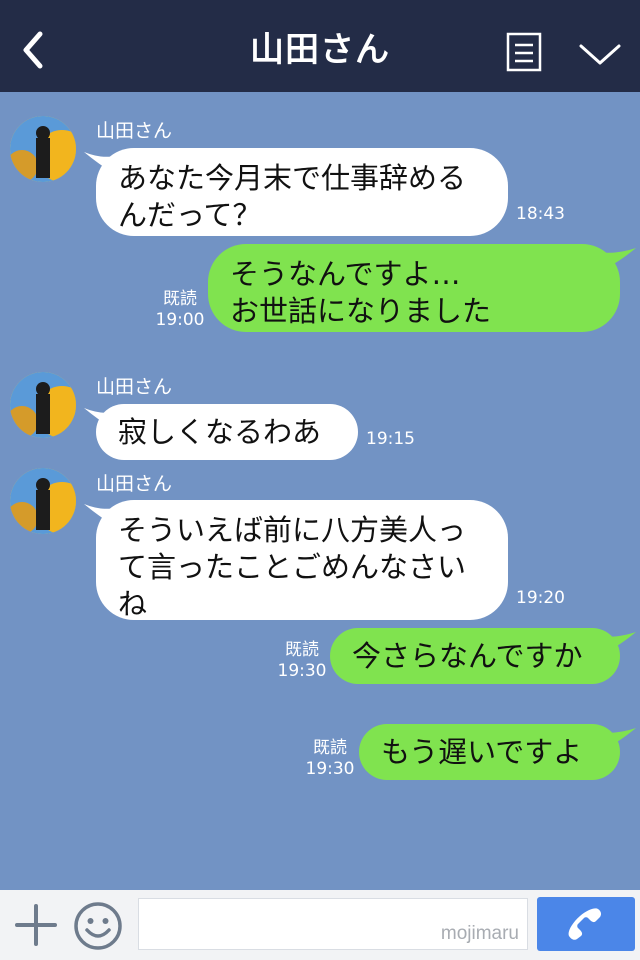 The height and width of the screenshot is (960, 640). What do you see at coordinates (333, 924) in the screenshot?
I see `message-input: mojimaru` at bounding box center [333, 924].